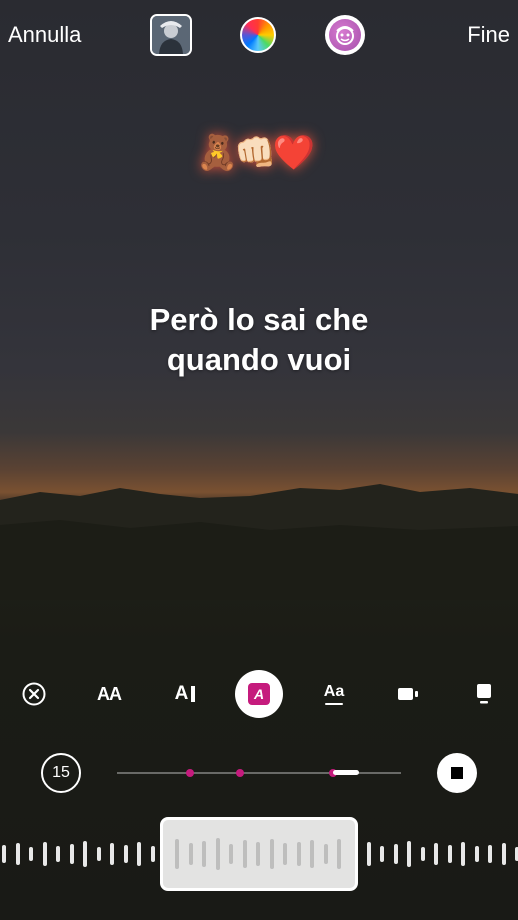 The image size is (518, 920). I want to click on text-size-button: AA, so click(109, 694).